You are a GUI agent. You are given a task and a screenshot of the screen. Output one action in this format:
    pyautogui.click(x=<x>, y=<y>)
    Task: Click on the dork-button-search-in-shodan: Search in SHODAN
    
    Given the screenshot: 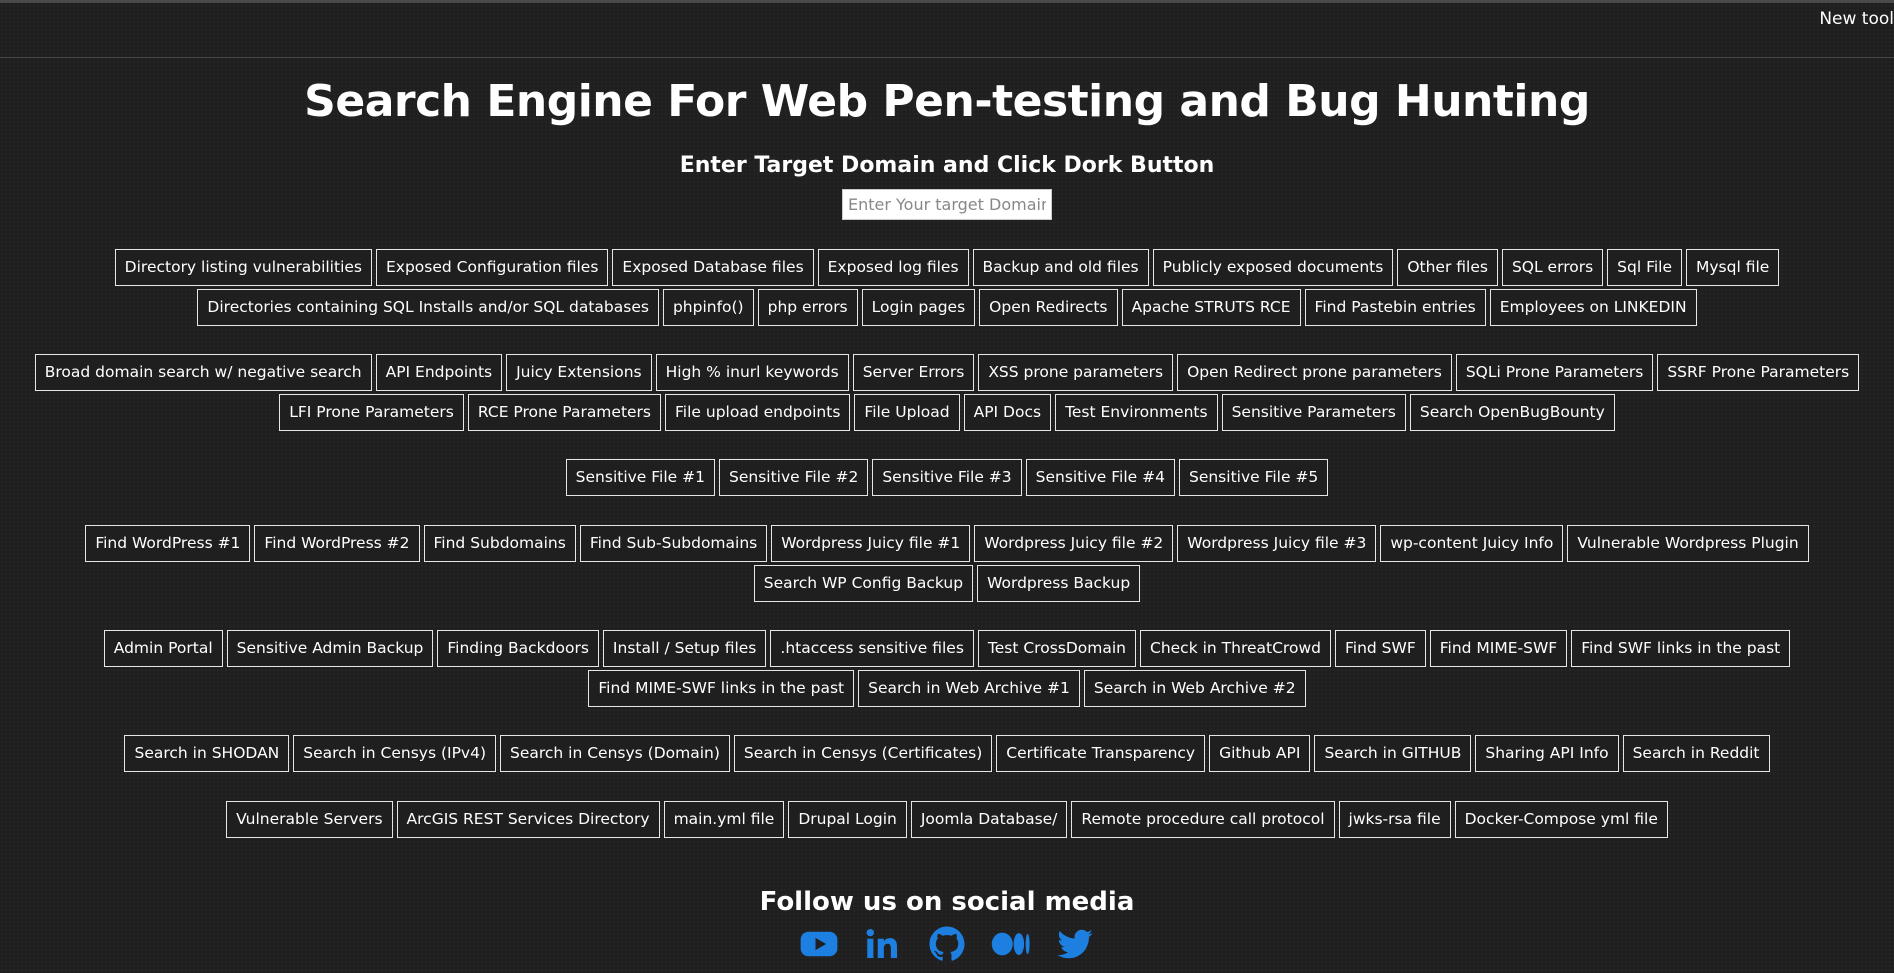 What is the action you would take?
    pyautogui.click(x=207, y=753)
    